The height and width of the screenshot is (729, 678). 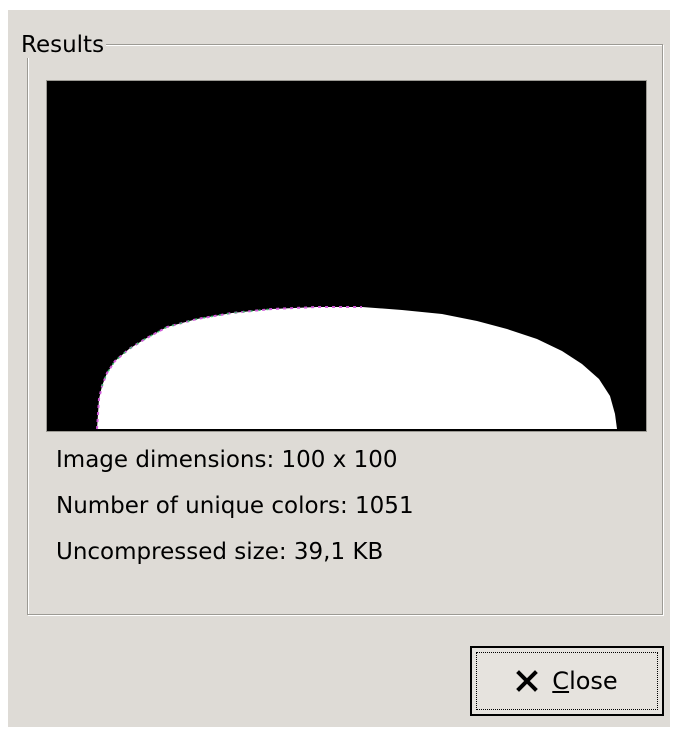 I want to click on close-icon, so click(x=527, y=681).